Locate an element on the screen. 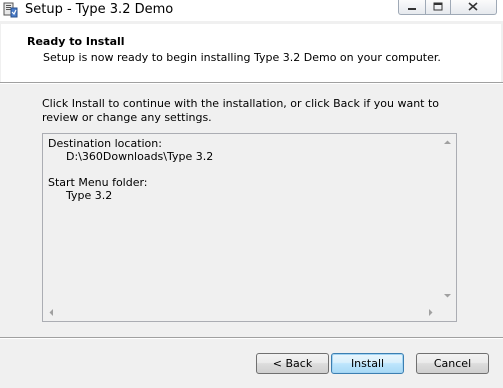  scroll-right-arrow-icon is located at coordinates (430, 312).